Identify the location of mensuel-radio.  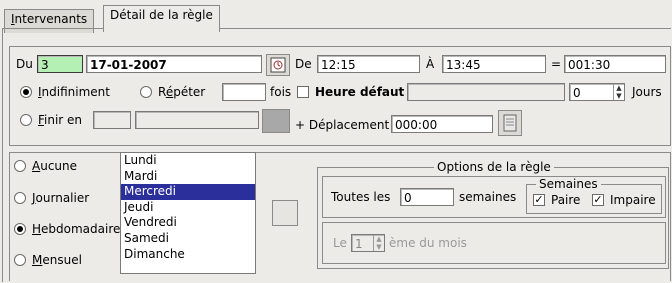
(20, 260).